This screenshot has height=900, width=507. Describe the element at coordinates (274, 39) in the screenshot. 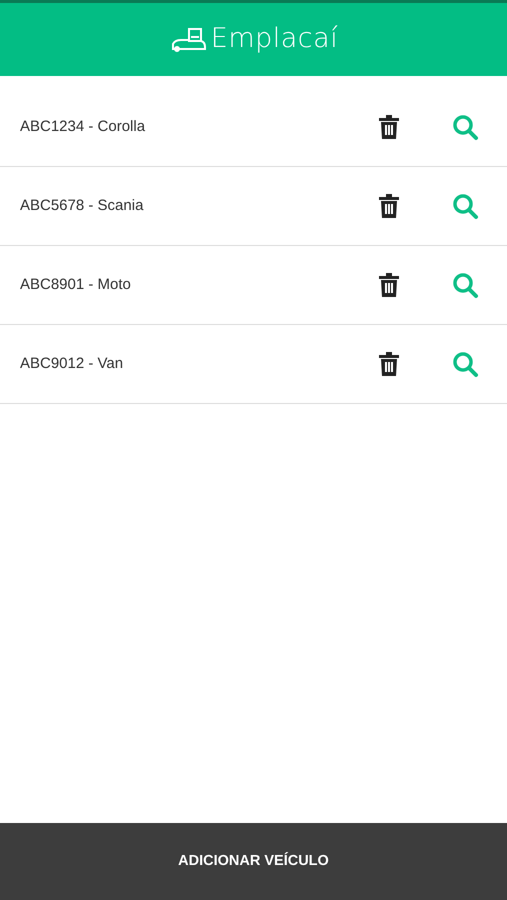

I see `app-logo-text: Emplacaí` at that location.